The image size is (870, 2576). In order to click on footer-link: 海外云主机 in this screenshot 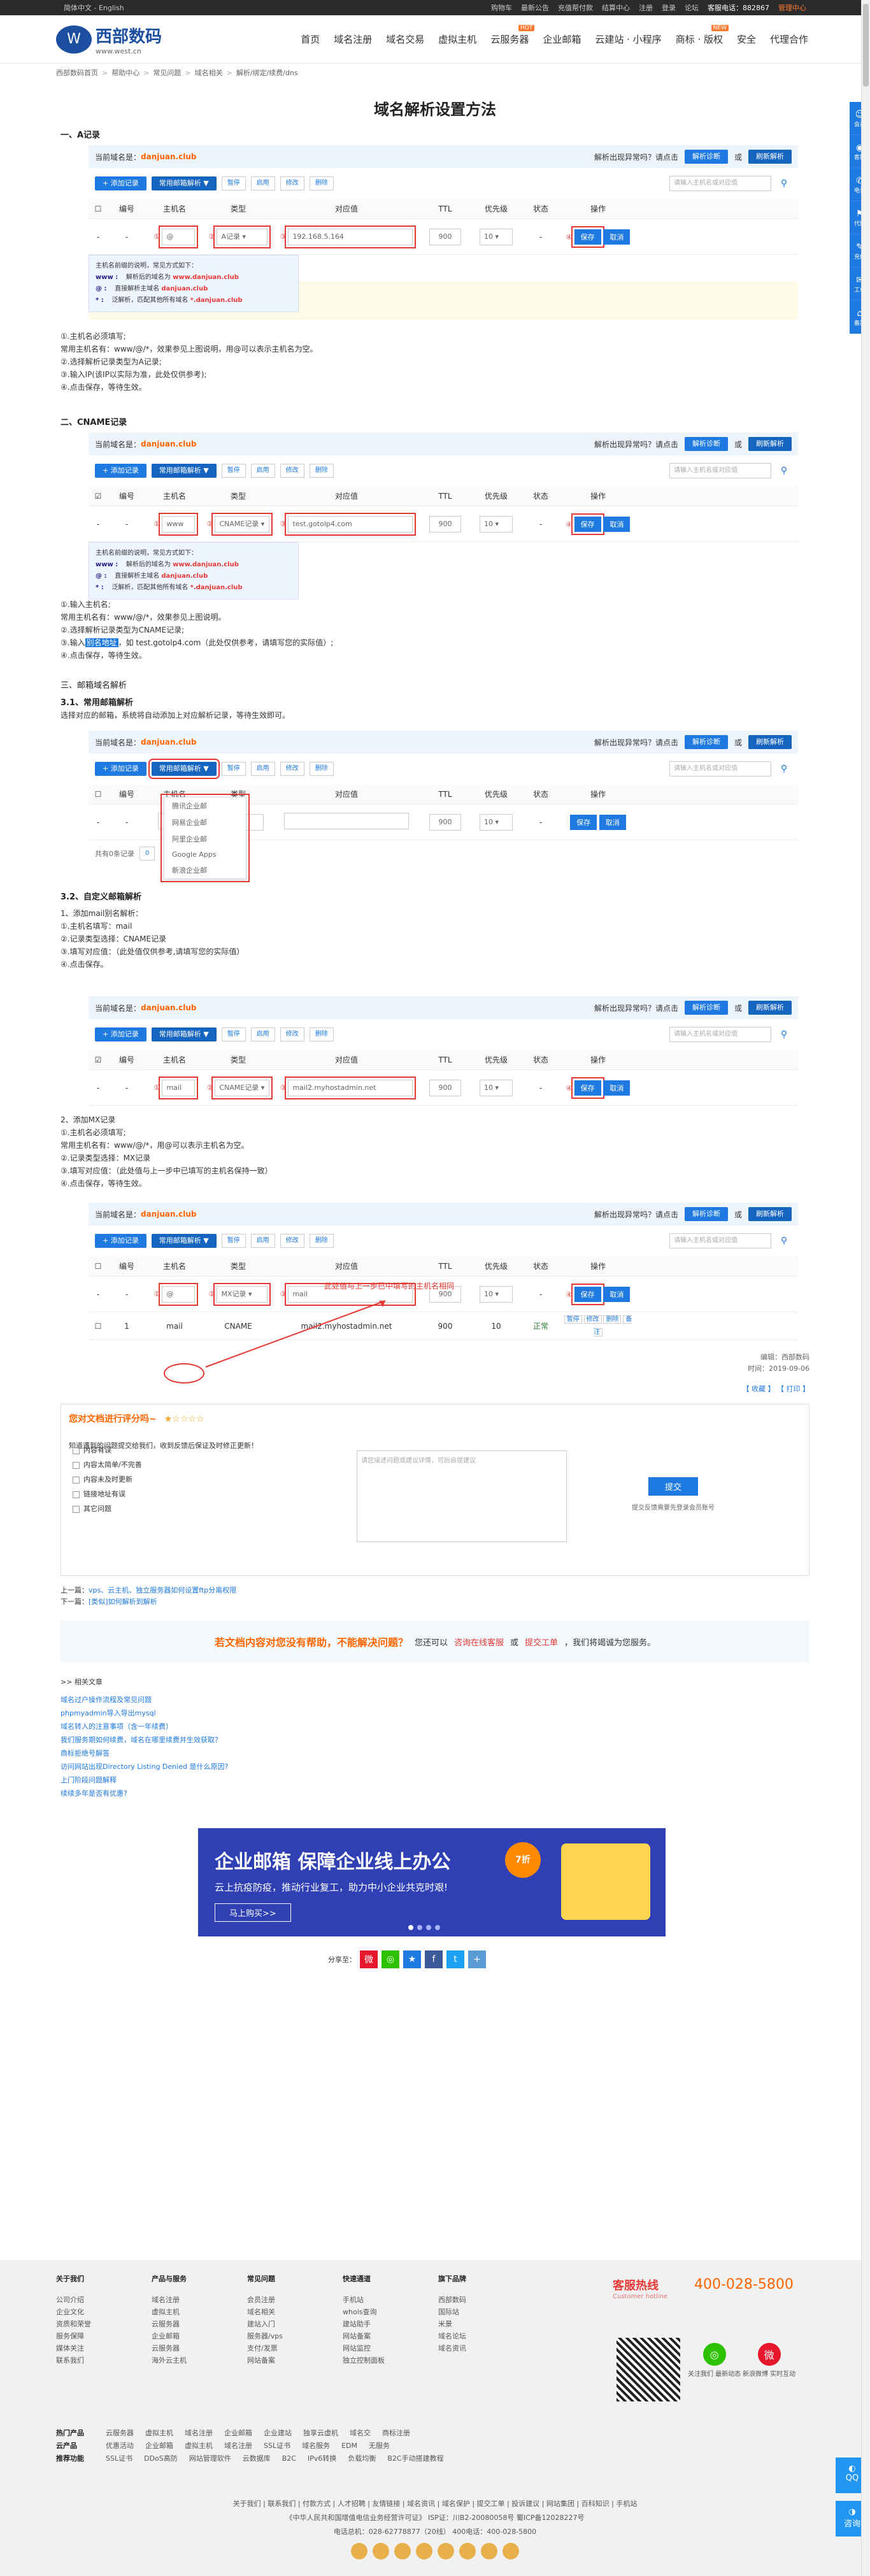, I will do `click(199, 2360)`.